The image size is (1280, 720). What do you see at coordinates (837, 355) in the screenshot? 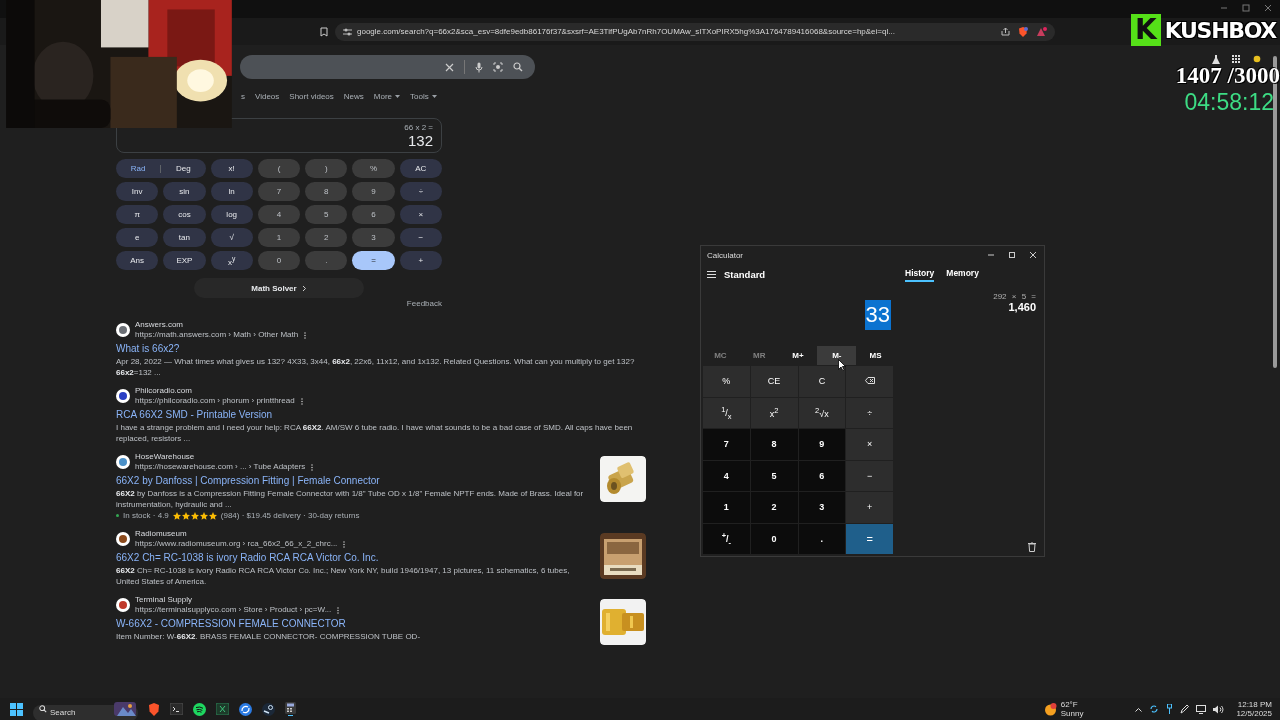
I see `memory-key: M-` at bounding box center [837, 355].